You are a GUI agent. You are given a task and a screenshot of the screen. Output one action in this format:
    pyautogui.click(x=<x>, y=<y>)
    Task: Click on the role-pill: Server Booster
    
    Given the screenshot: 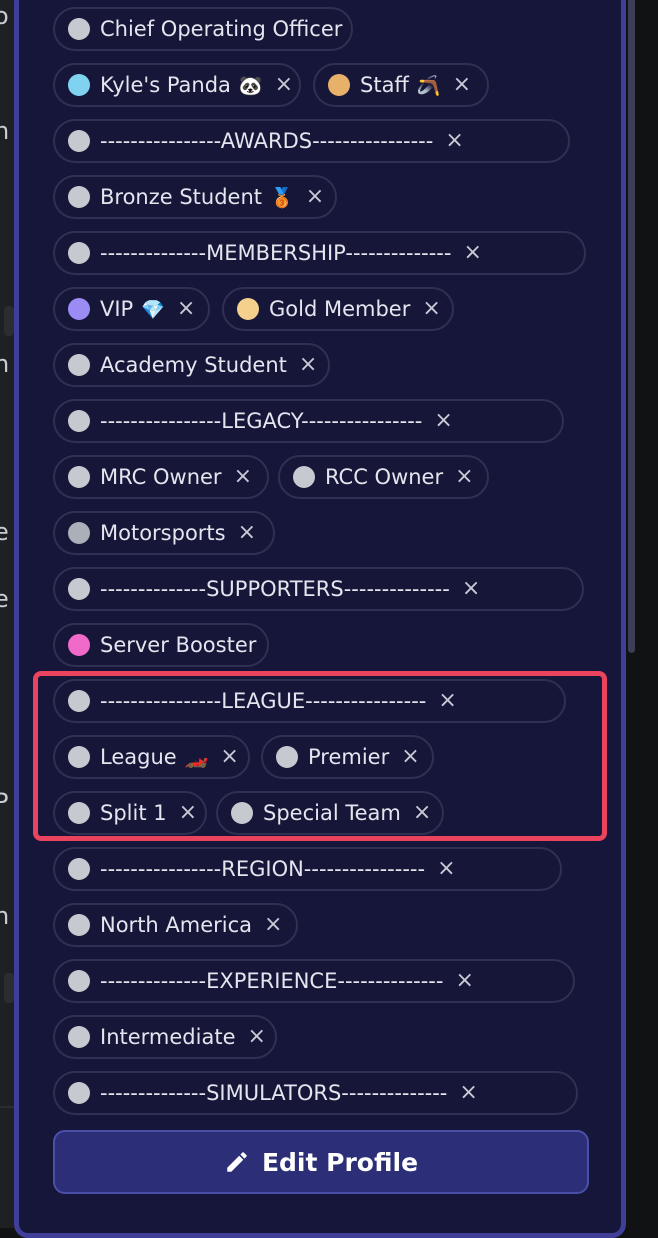 What is the action you would take?
    pyautogui.click(x=161, y=645)
    